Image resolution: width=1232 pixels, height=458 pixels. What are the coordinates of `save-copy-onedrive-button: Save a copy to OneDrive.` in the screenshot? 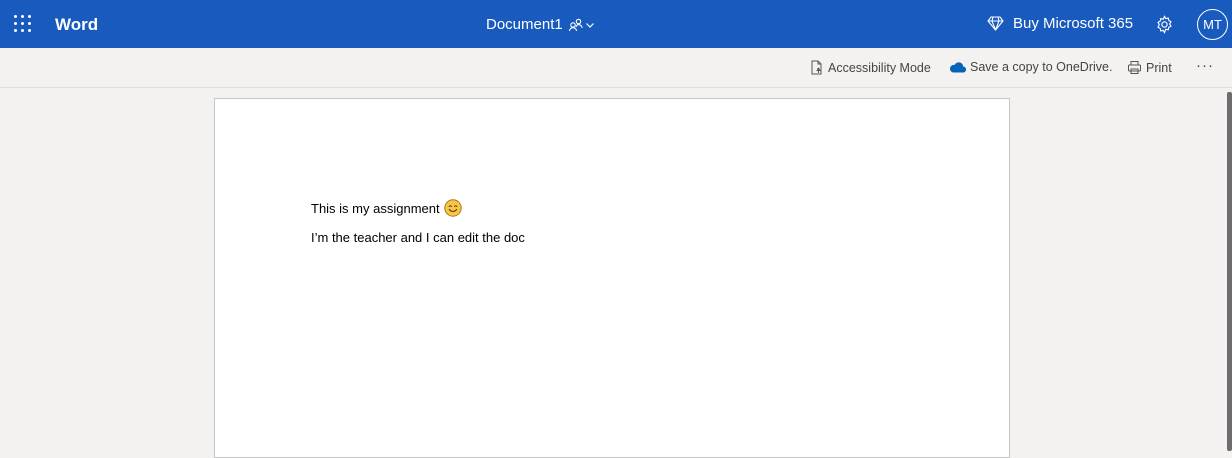 It's located at (1030, 67).